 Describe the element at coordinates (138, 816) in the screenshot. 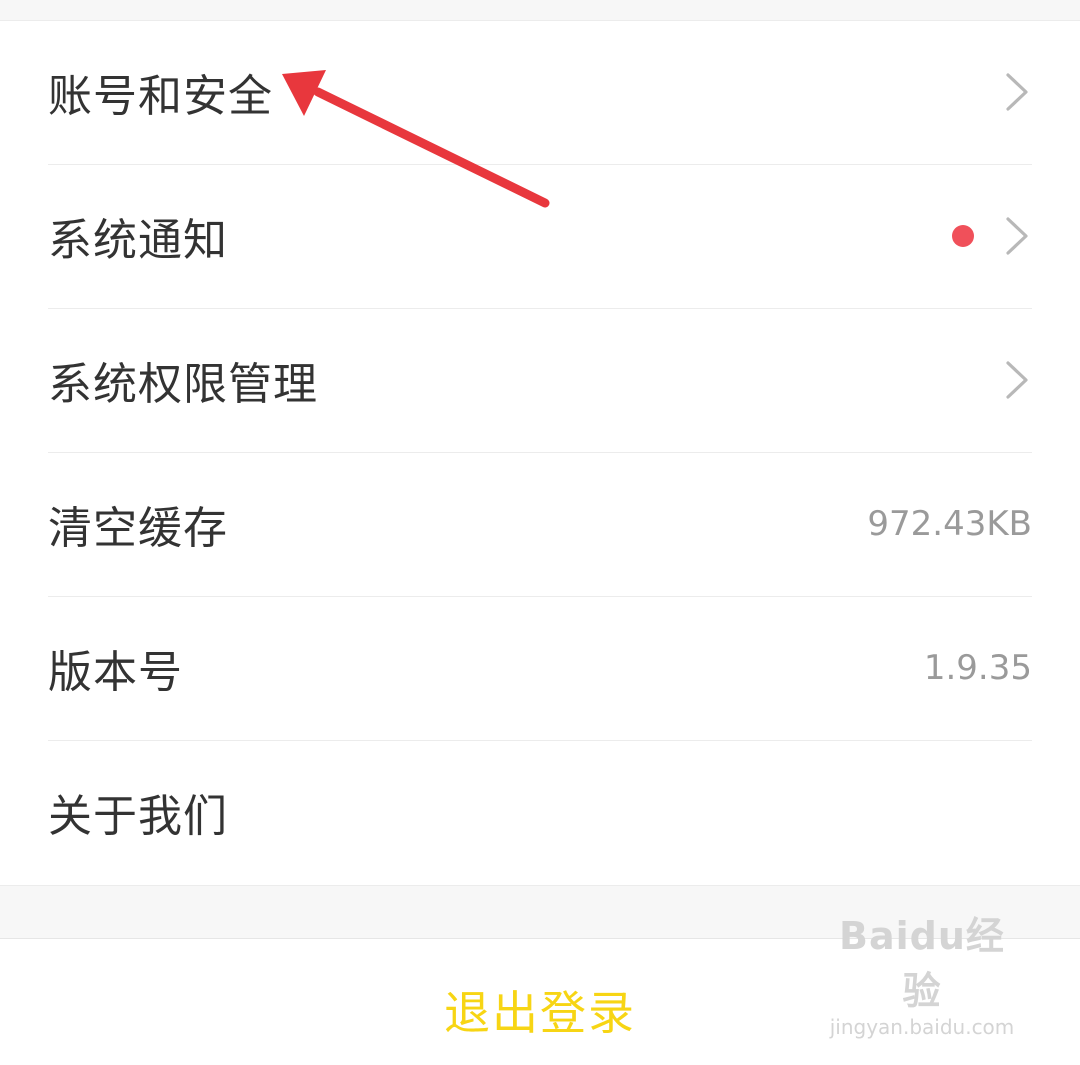

I see `settings-item-label: 关于我们` at that location.